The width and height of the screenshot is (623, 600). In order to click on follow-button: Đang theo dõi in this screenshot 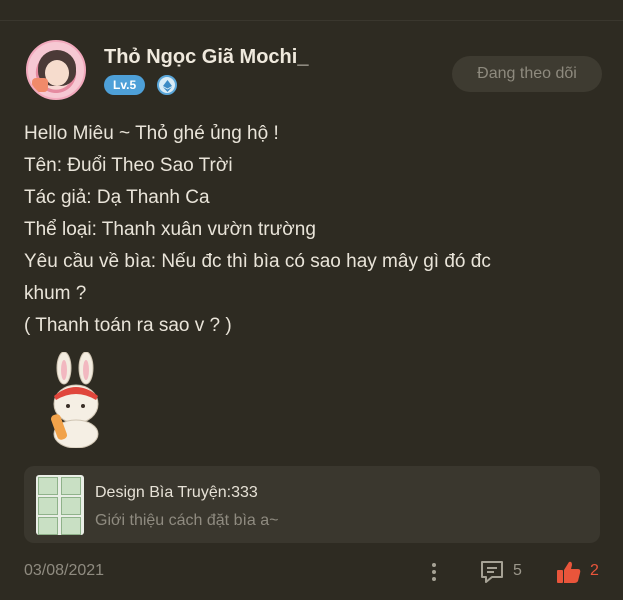, I will do `click(527, 74)`.